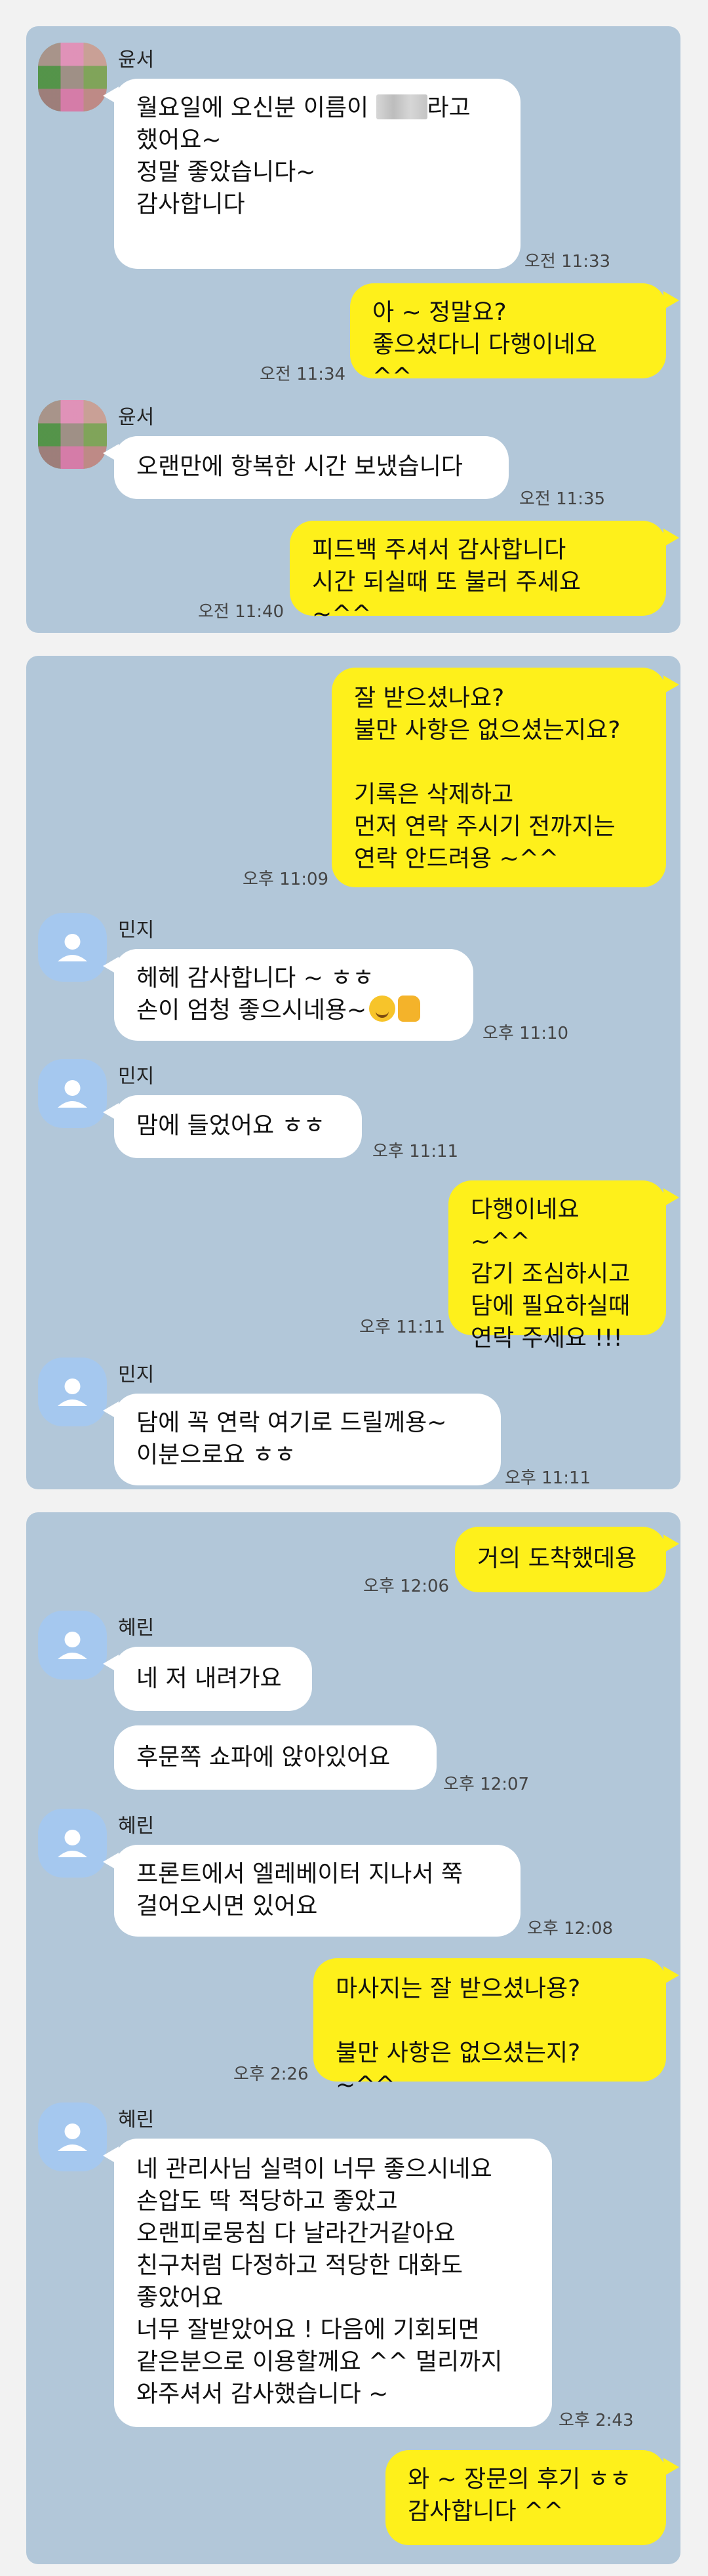 Image resolution: width=708 pixels, height=2576 pixels. What do you see at coordinates (293, 995) in the screenshot?
I see `message-bubble: 헤헤 감사합니다 ~ ㅎㅎ 손이 엄청 좋으시네용~` at bounding box center [293, 995].